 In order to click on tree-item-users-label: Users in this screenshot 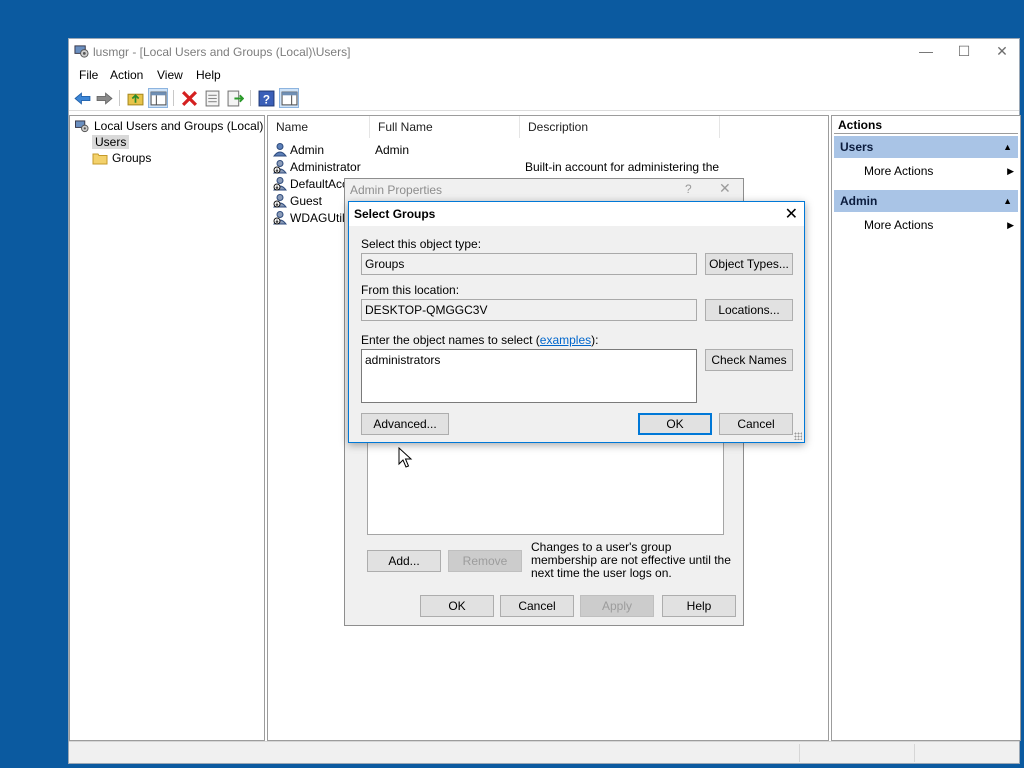, I will do `click(111, 142)`.